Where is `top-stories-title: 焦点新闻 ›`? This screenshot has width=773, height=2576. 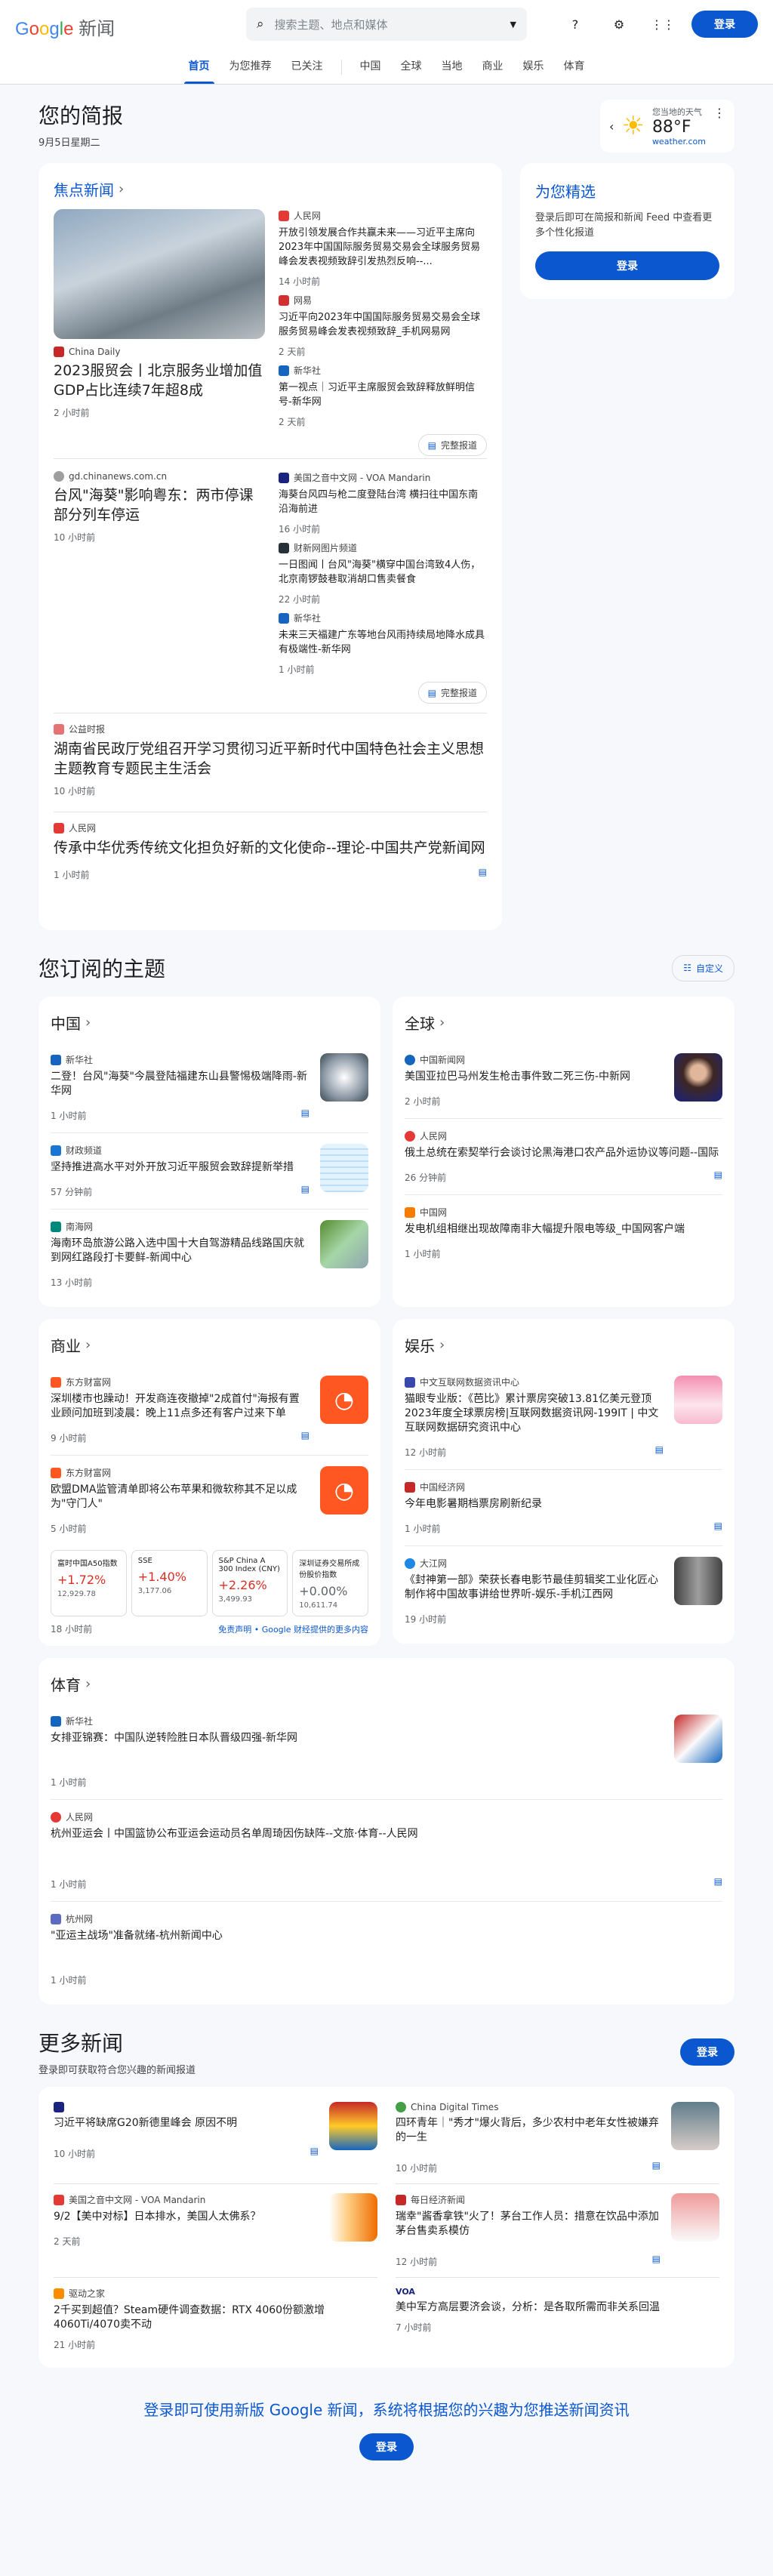
top-stories-title: 焦点新闻 › is located at coordinates (271, 186).